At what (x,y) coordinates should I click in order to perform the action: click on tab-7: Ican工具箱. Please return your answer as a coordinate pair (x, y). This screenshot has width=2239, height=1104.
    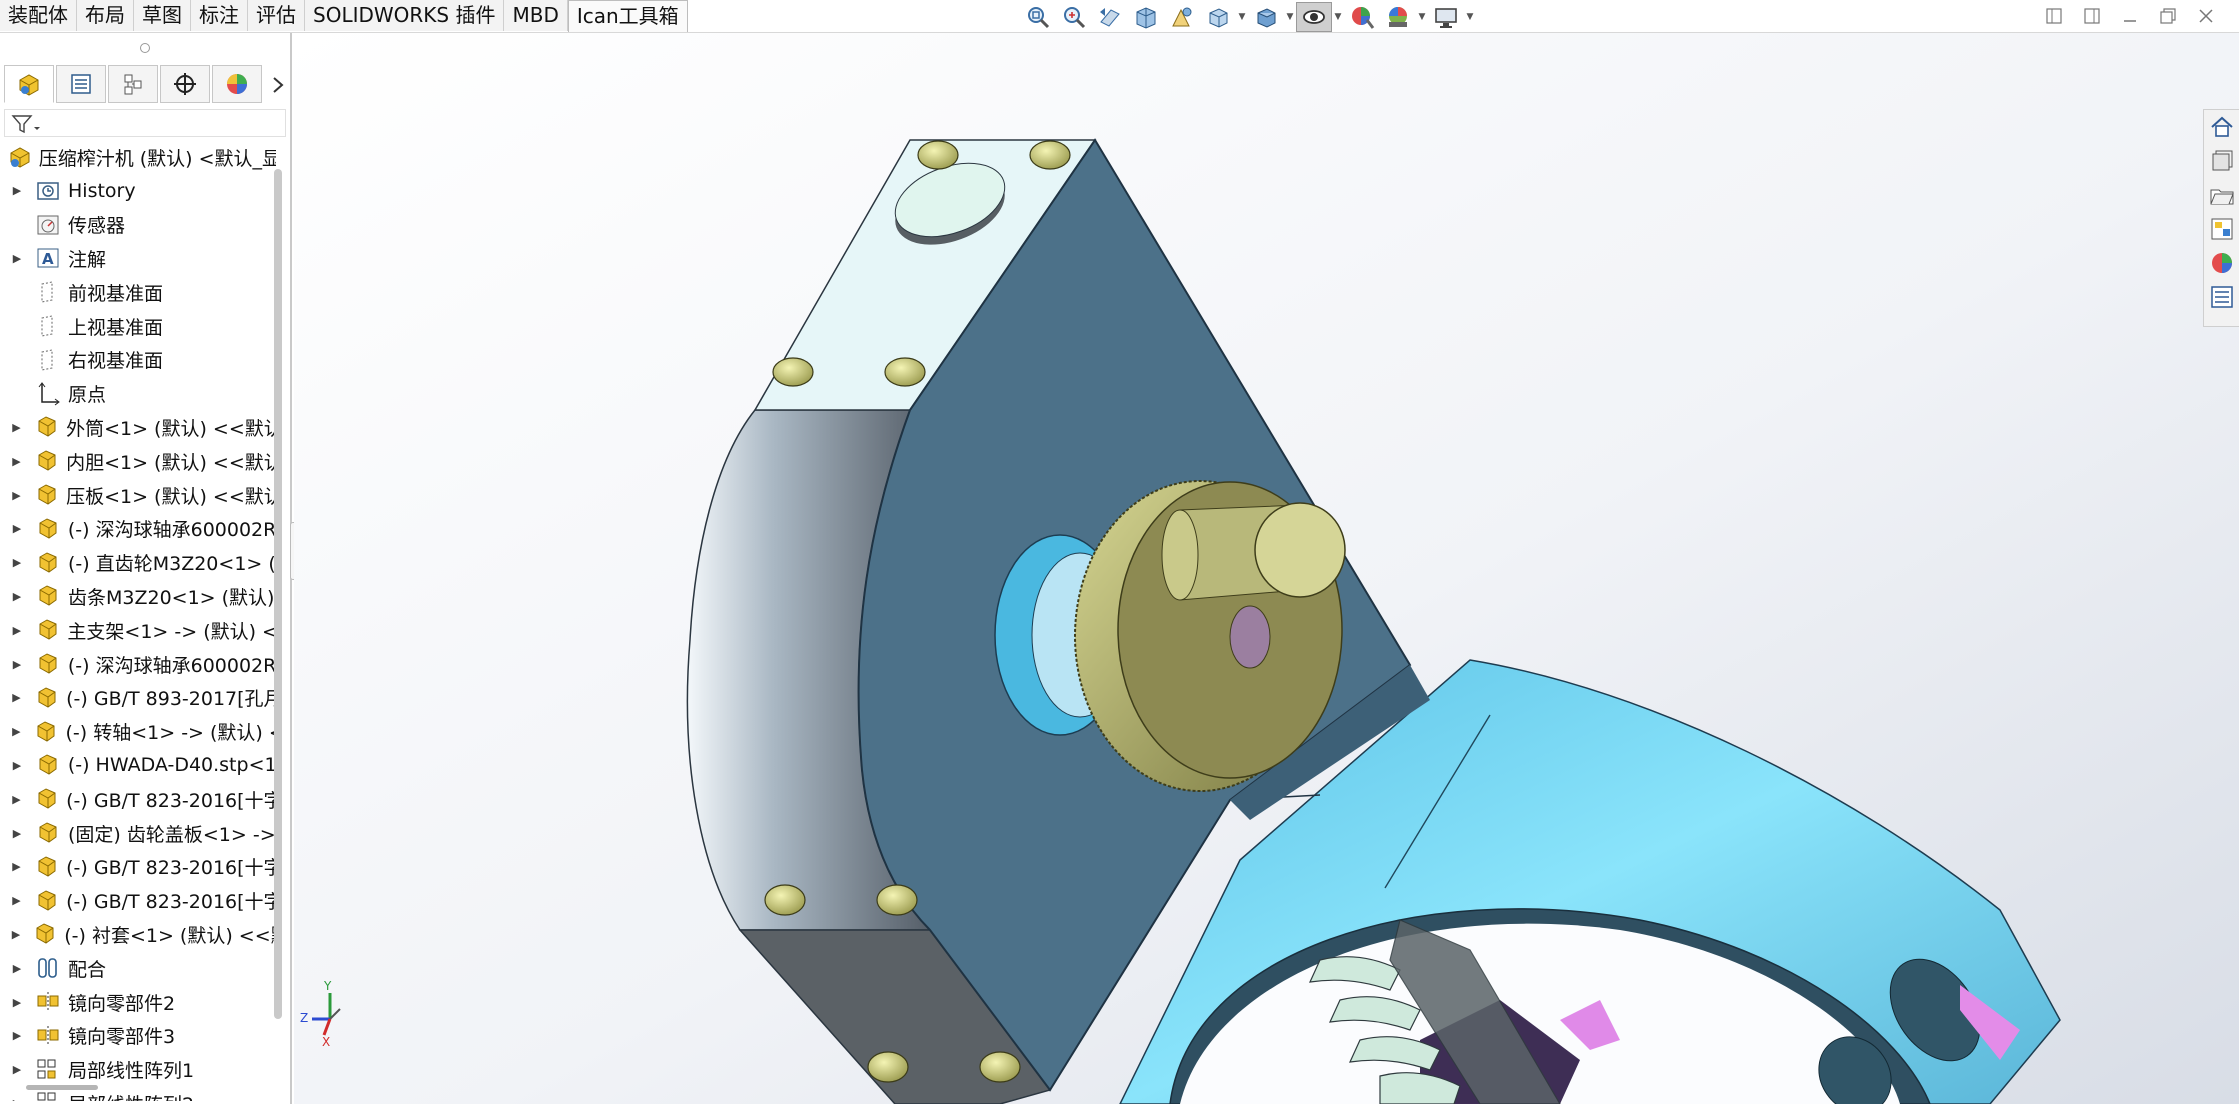
    Looking at the image, I should click on (627, 16).